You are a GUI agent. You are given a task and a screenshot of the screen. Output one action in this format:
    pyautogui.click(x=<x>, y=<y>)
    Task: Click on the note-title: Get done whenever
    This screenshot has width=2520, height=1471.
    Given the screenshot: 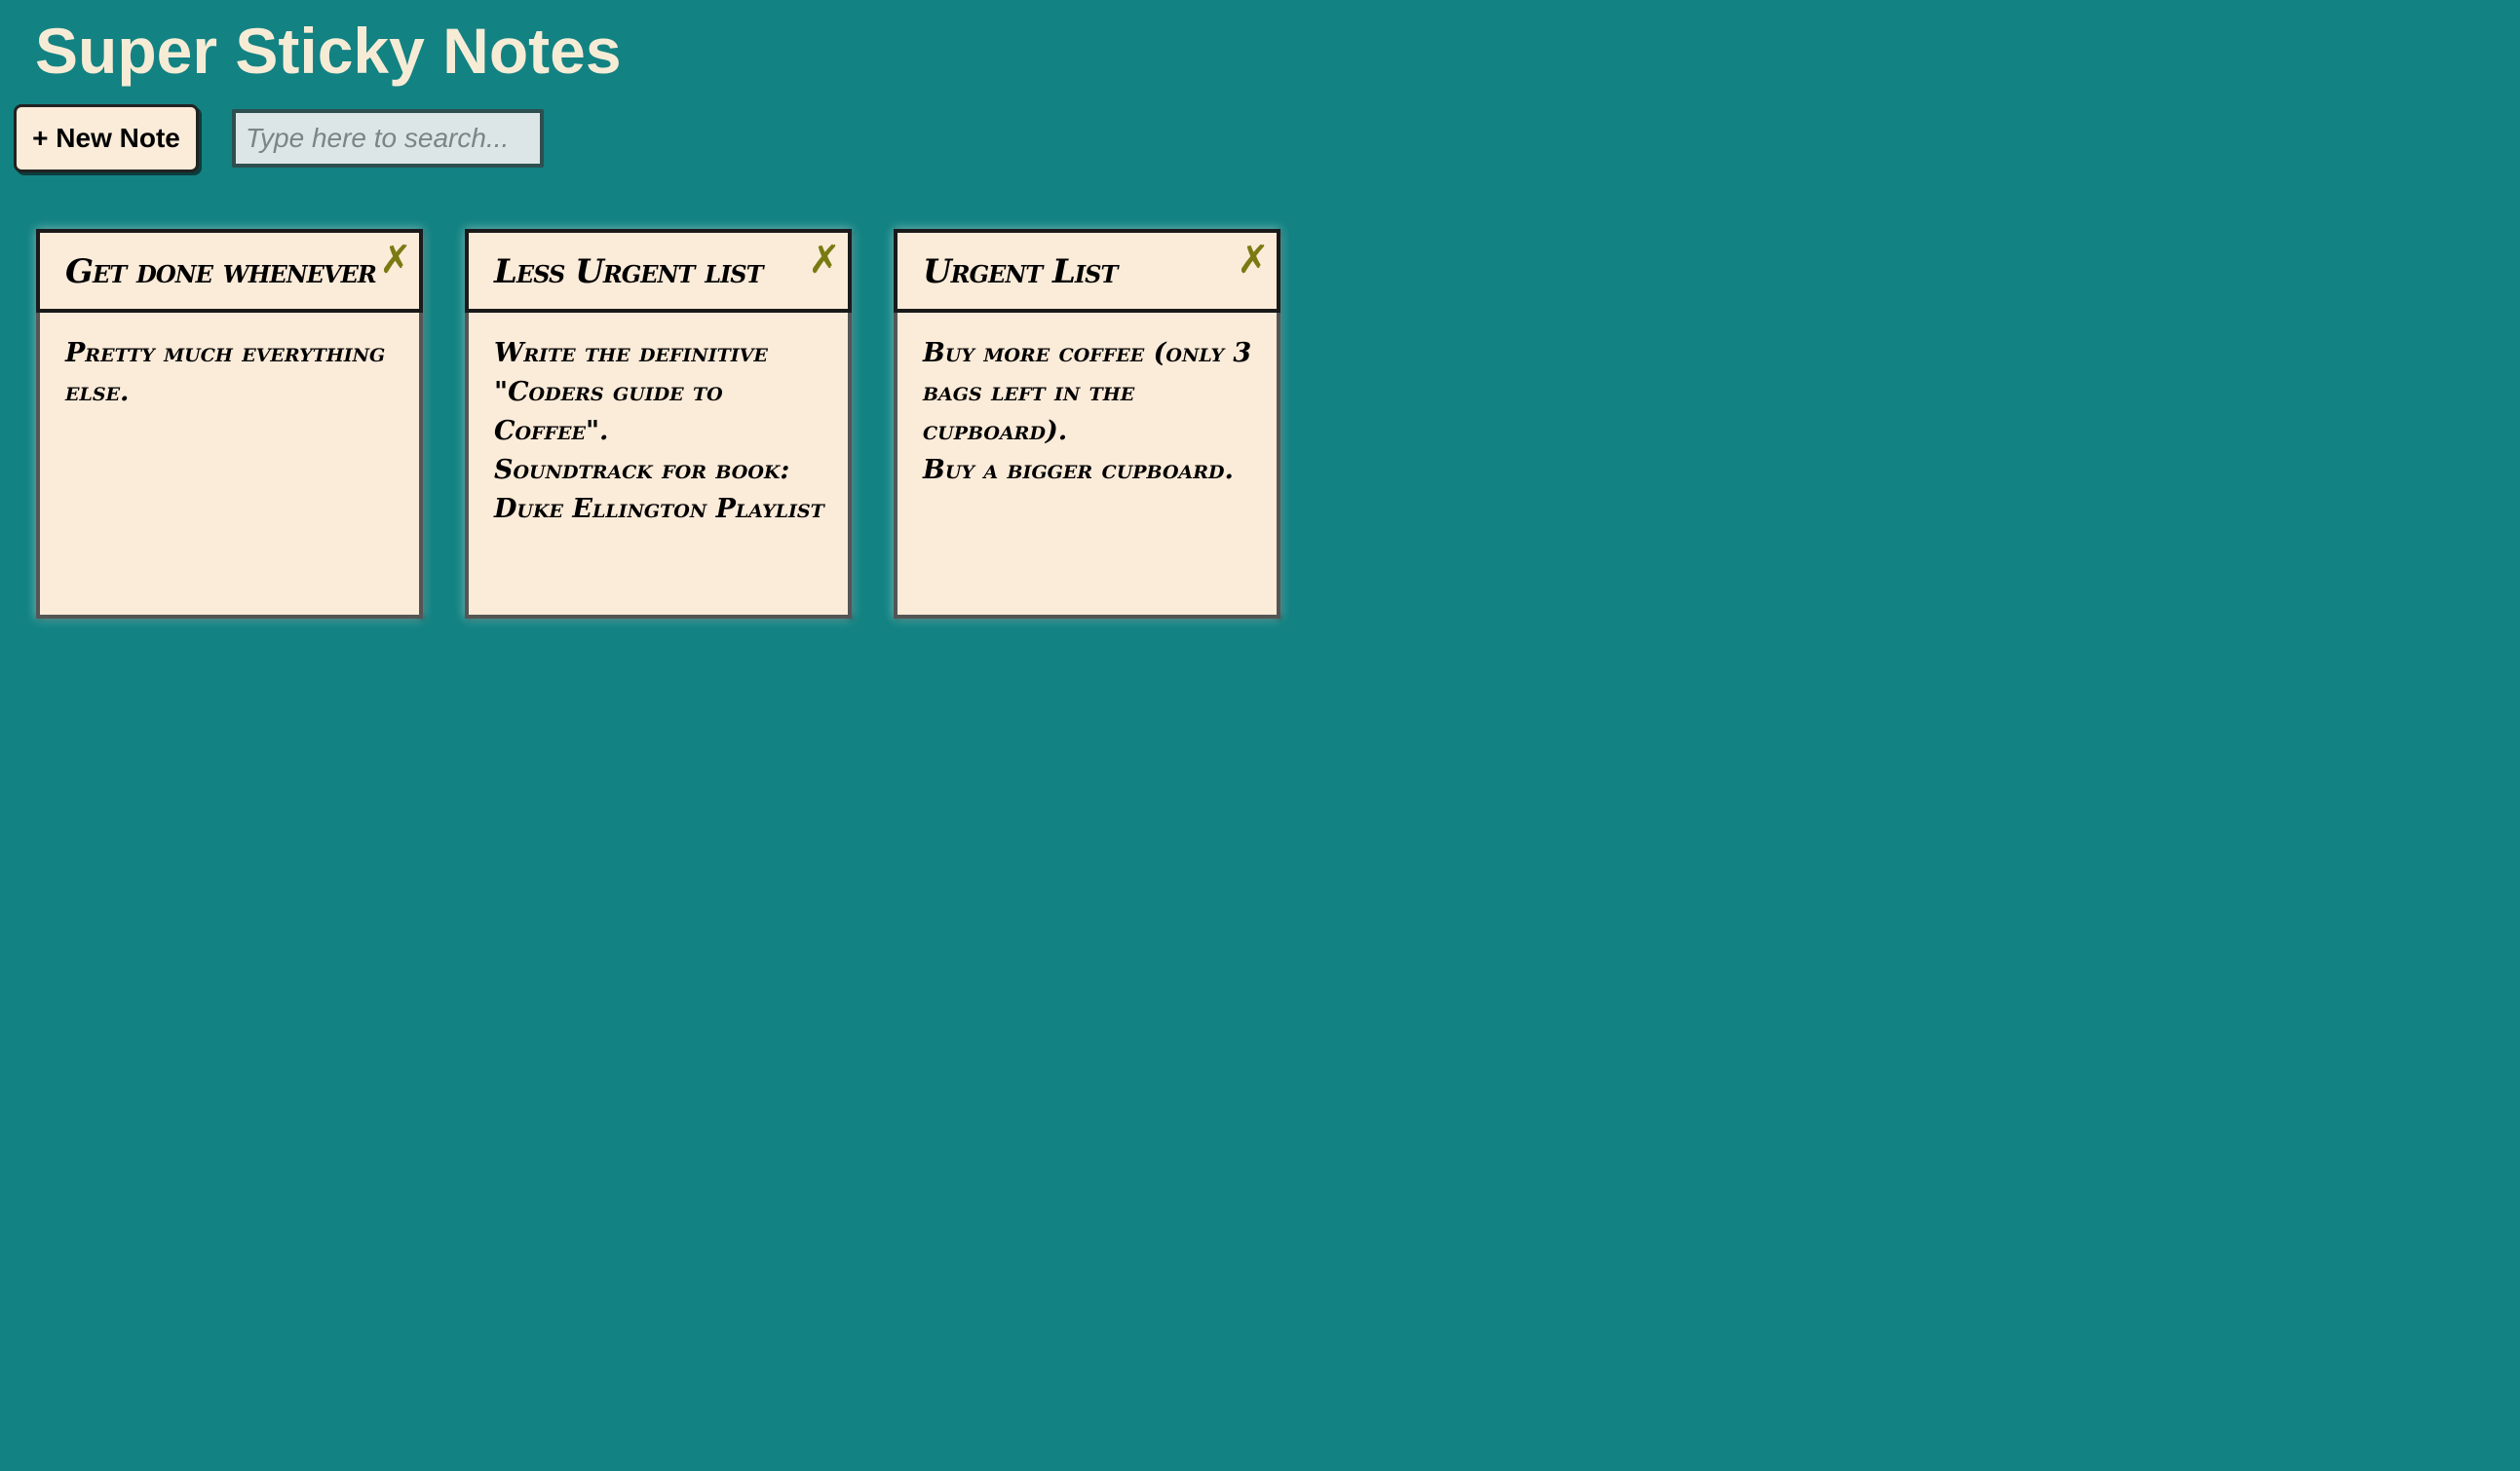 What is the action you would take?
    pyautogui.click(x=221, y=271)
    